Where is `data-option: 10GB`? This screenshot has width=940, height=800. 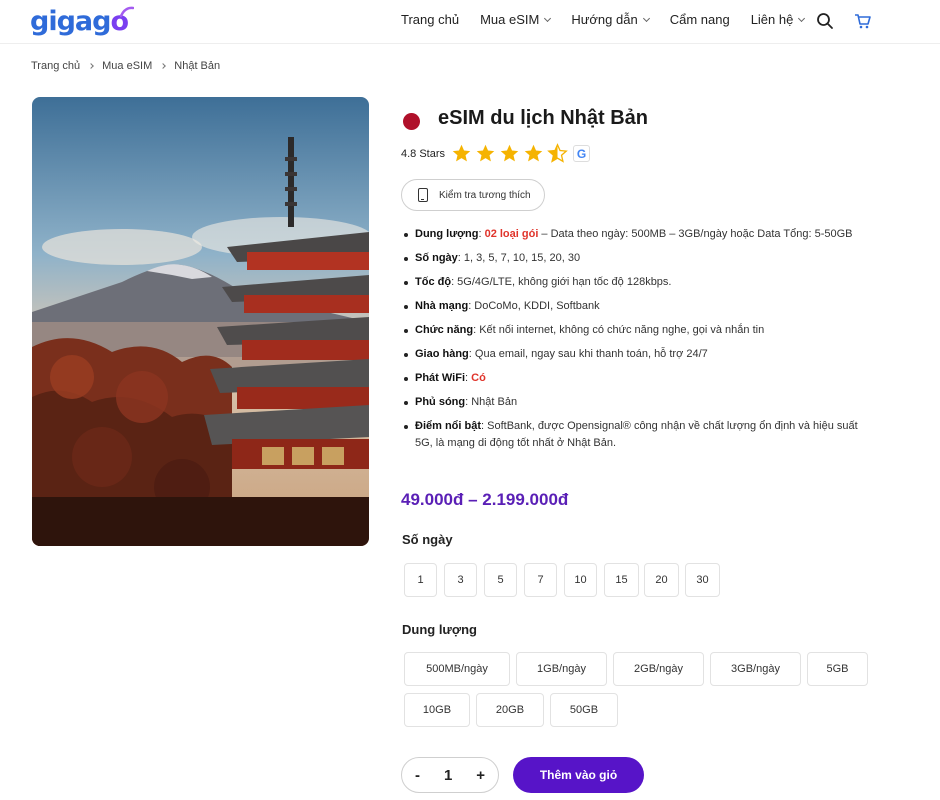
data-option: 10GB is located at coordinates (437, 710).